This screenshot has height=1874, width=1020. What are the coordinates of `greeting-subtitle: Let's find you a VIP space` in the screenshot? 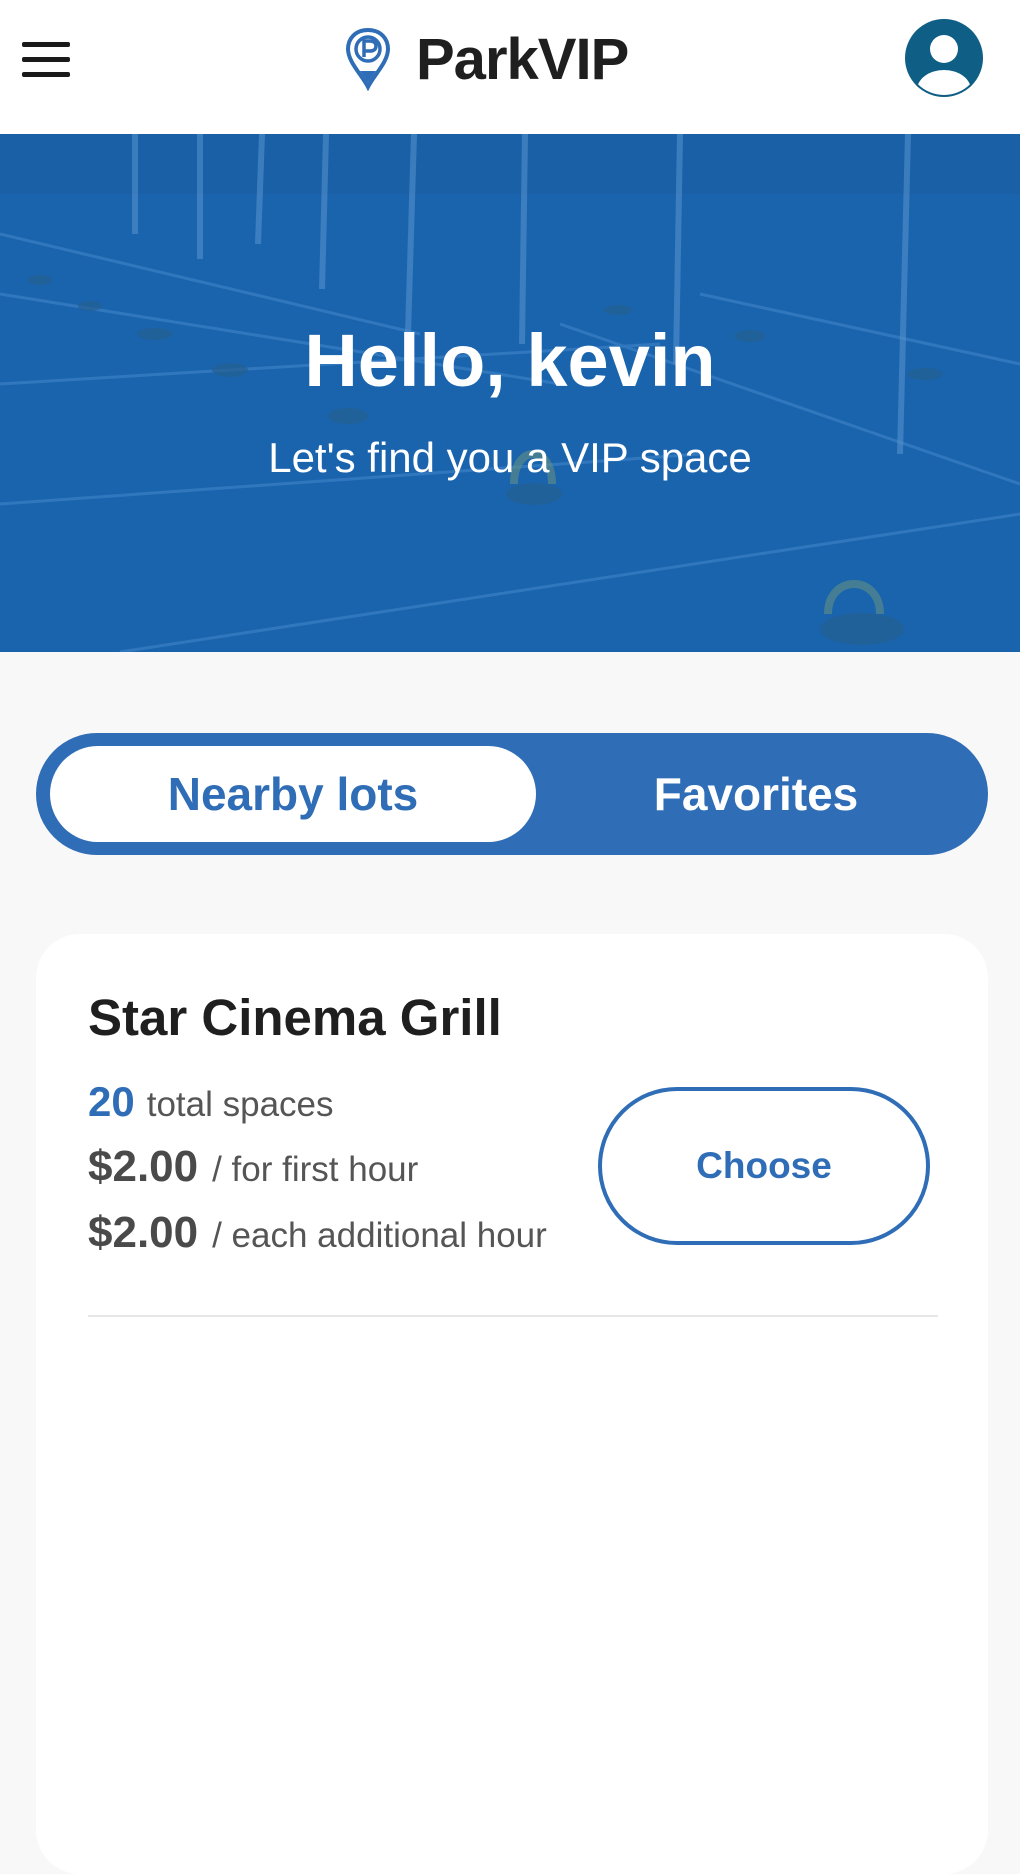 It's located at (510, 457).